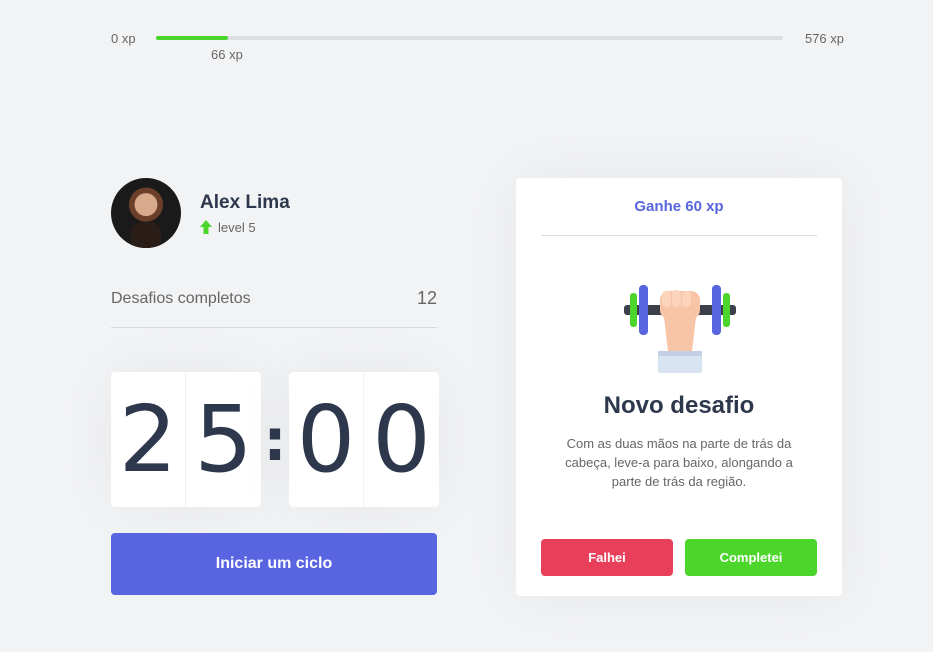  I want to click on xp-current-label: 66 xp, so click(227, 54).